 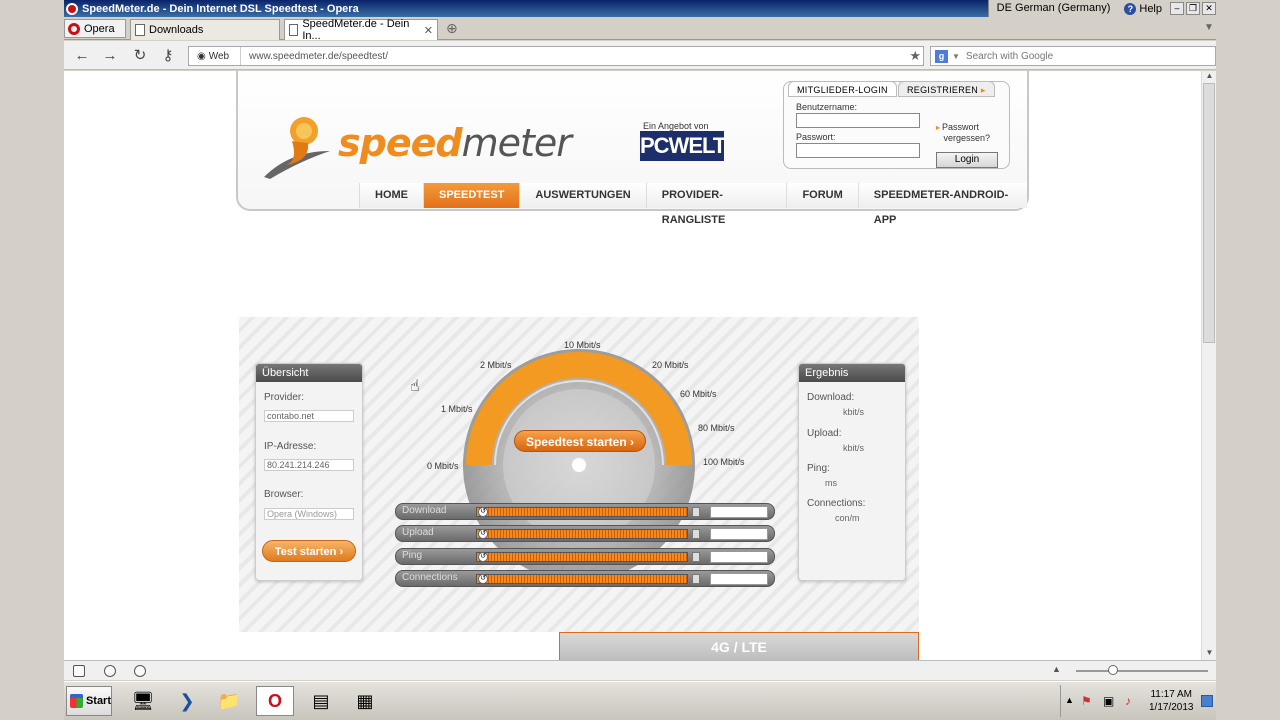 I want to click on tab-close-icon: ✕, so click(x=428, y=30).